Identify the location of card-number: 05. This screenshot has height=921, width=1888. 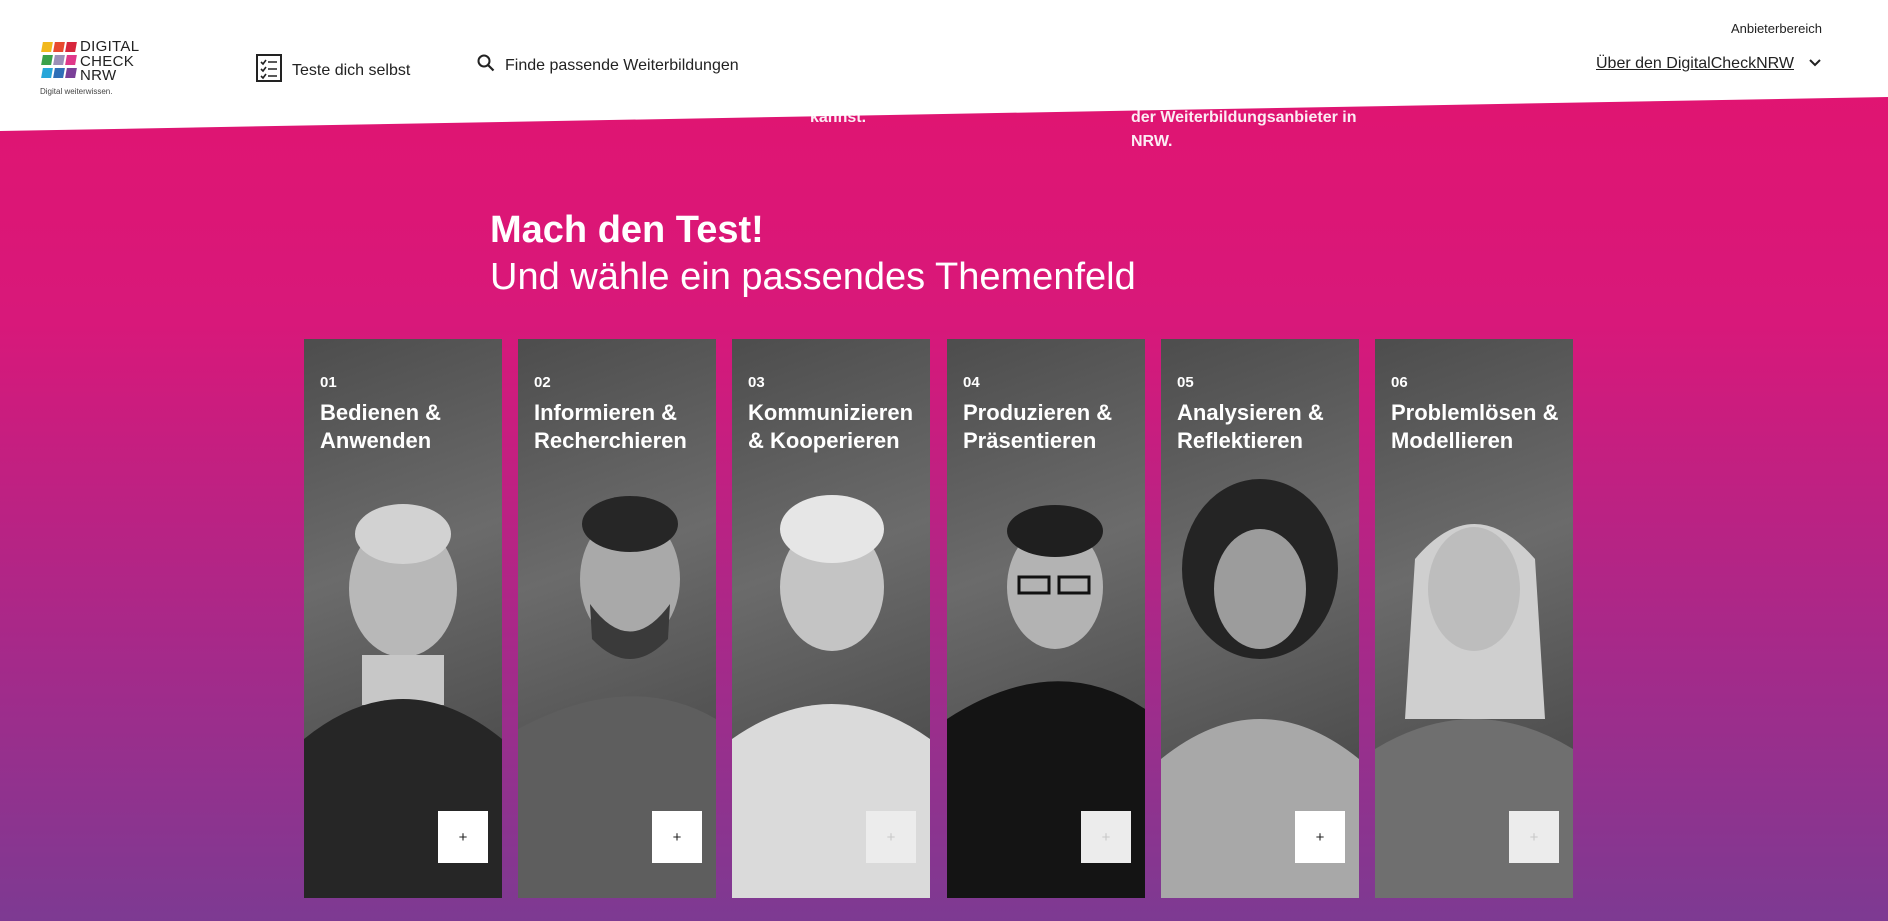
(1185, 382).